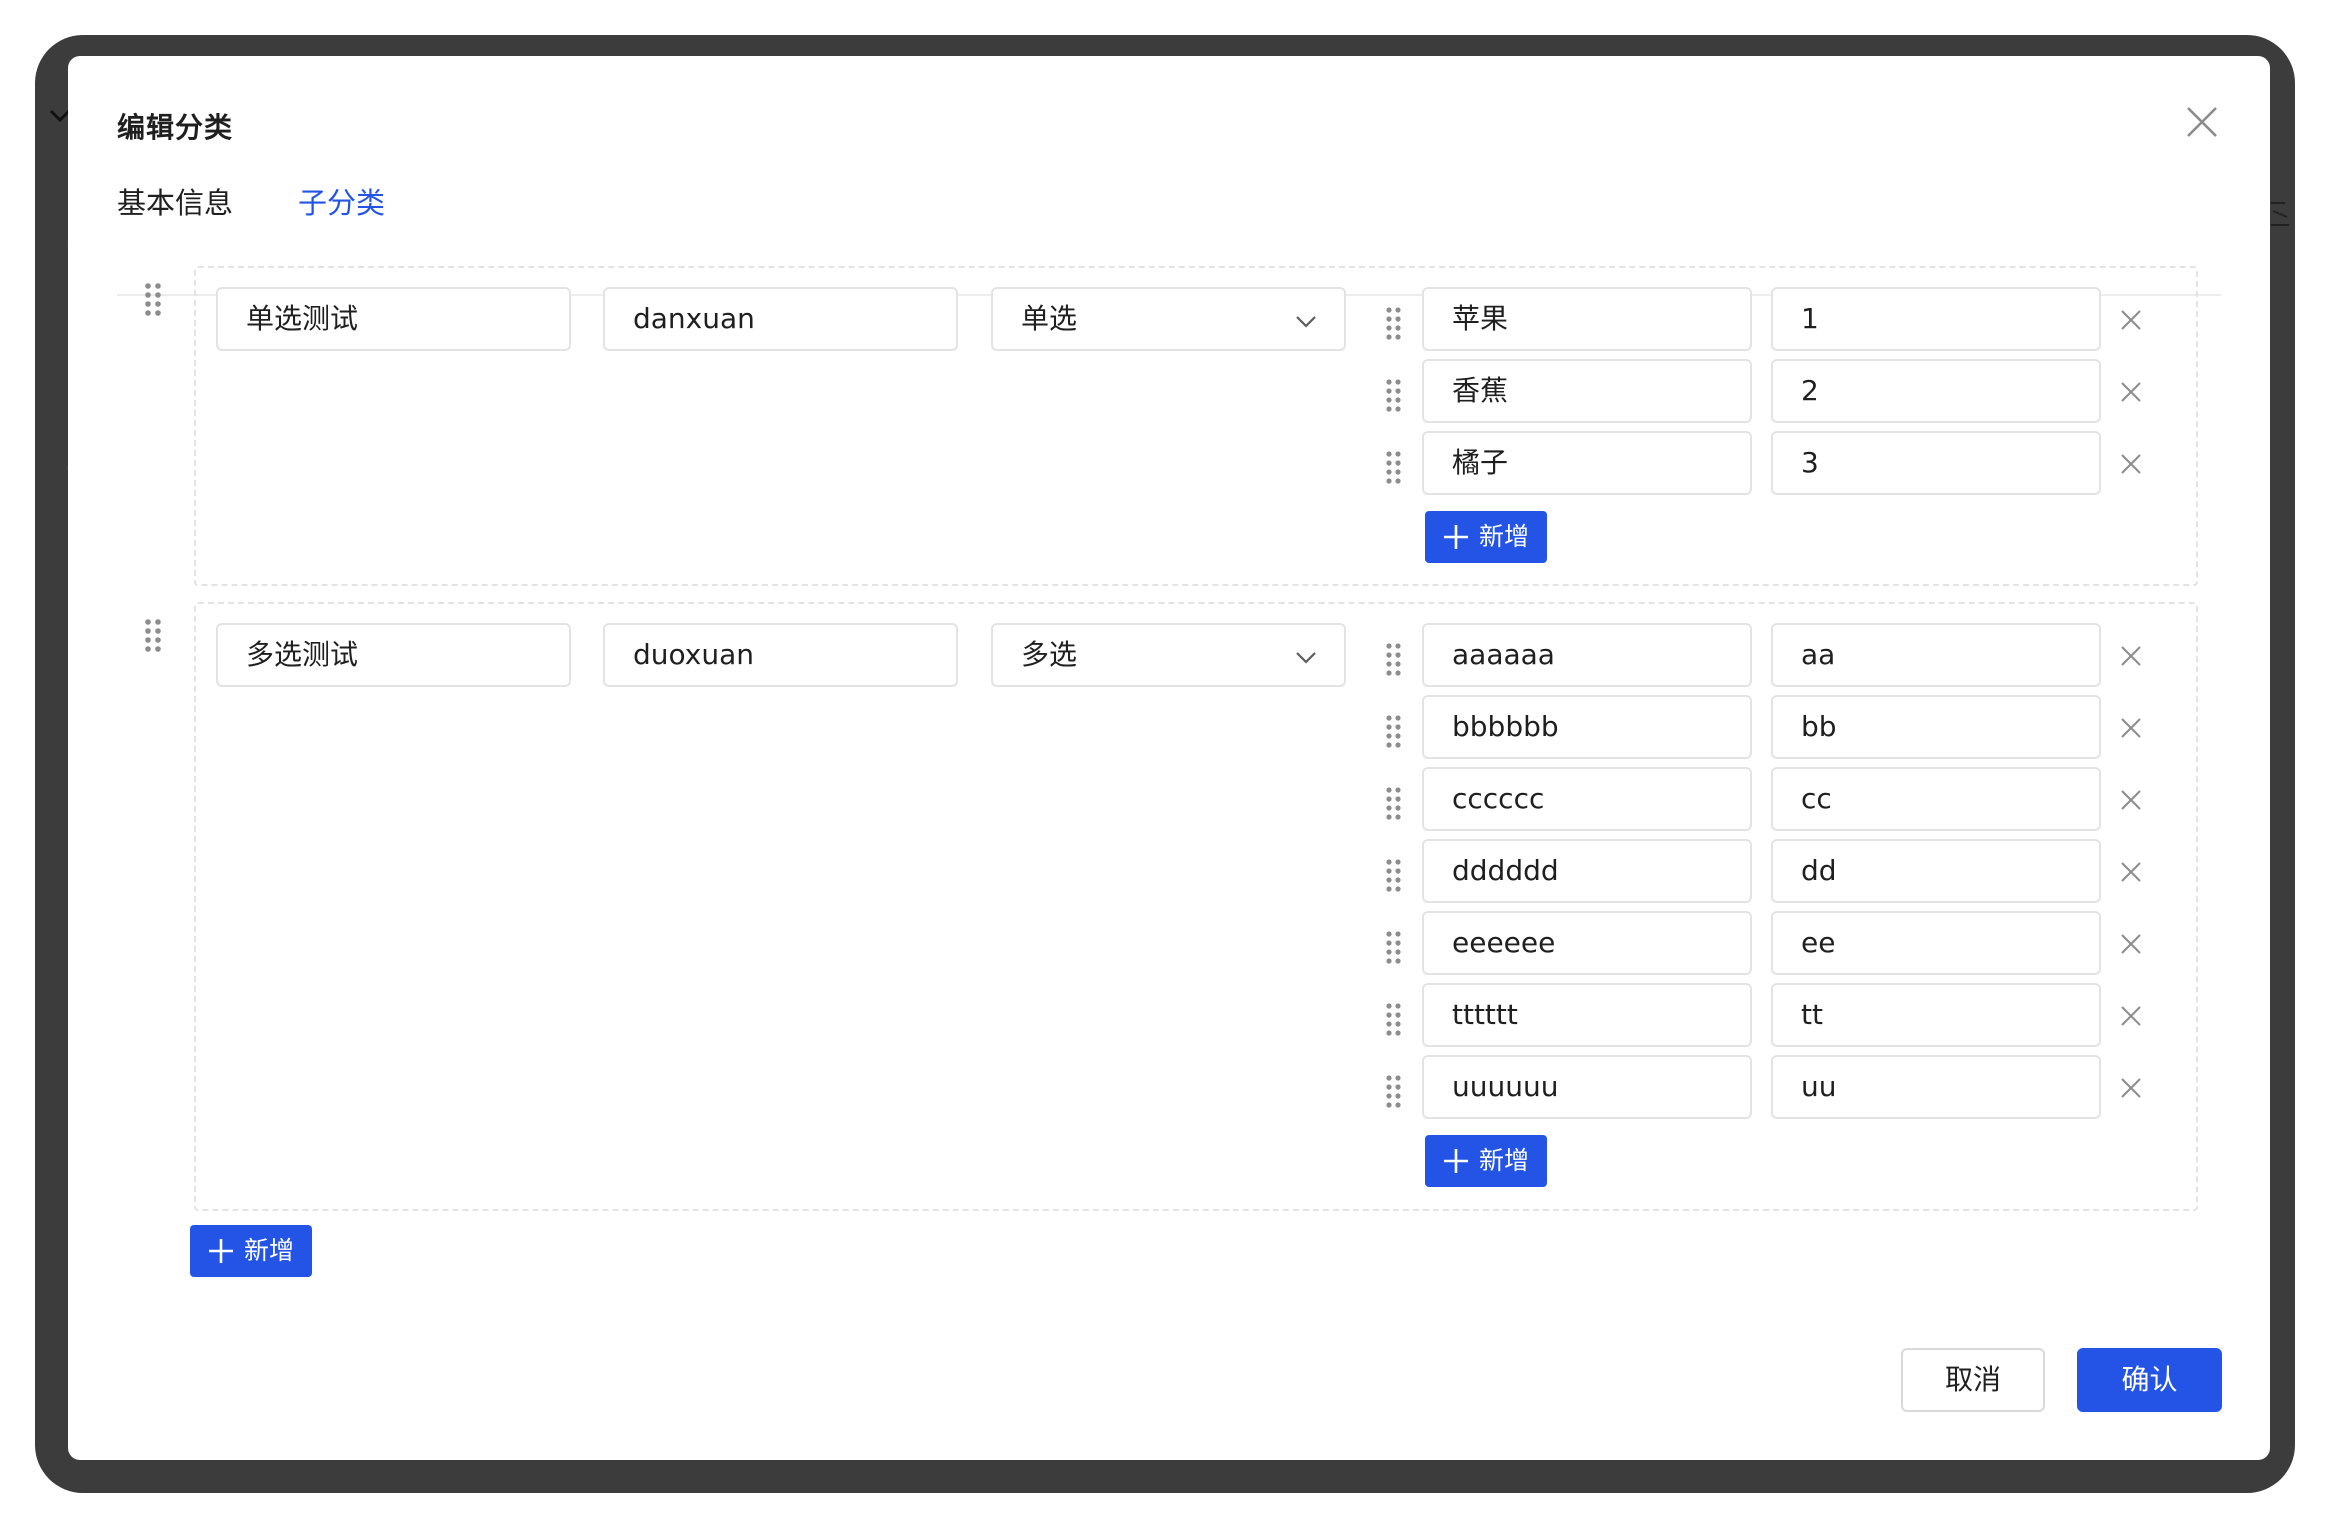  Describe the element at coordinates (2202, 122) in the screenshot. I see `close-icon` at that location.